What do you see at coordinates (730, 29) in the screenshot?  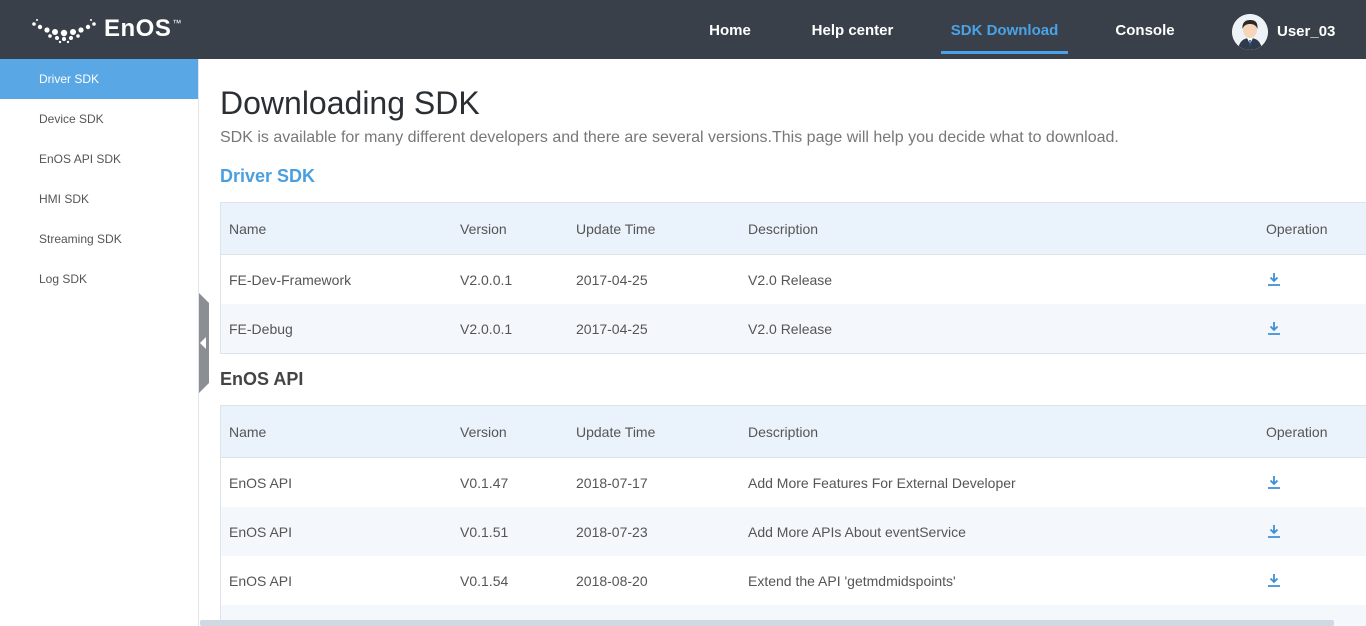 I see `nav-home: Home` at bounding box center [730, 29].